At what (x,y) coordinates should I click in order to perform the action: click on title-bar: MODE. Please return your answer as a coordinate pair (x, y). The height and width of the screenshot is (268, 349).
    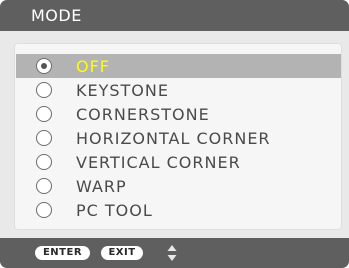
    Looking at the image, I should click on (174, 15).